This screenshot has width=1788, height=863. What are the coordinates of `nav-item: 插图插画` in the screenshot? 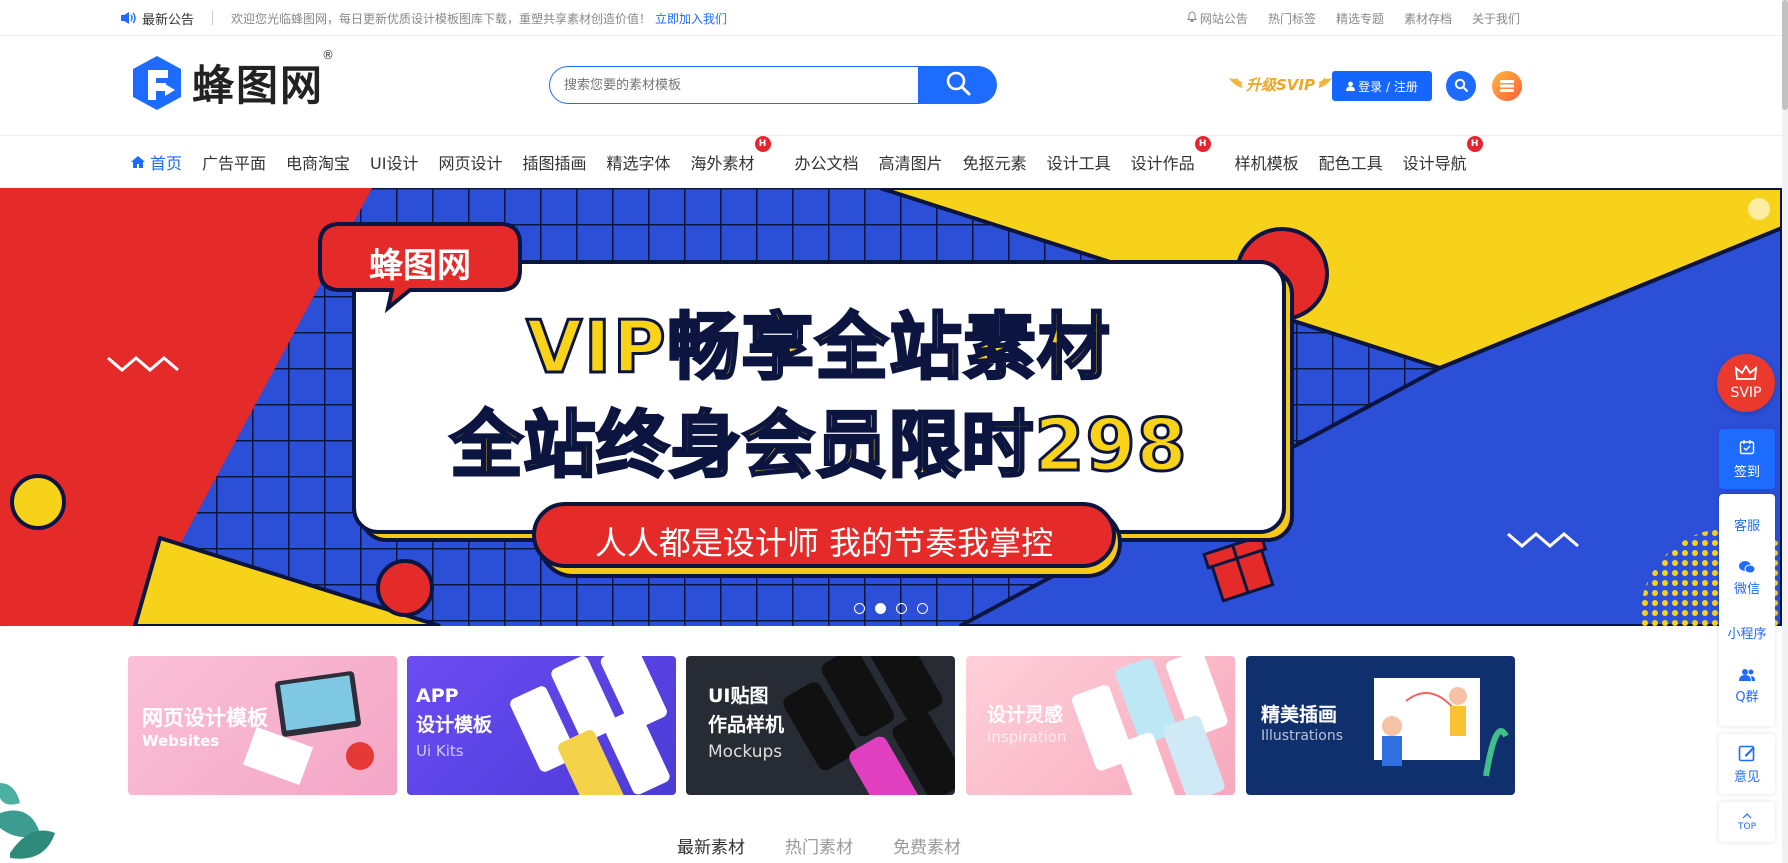 It's located at (555, 162).